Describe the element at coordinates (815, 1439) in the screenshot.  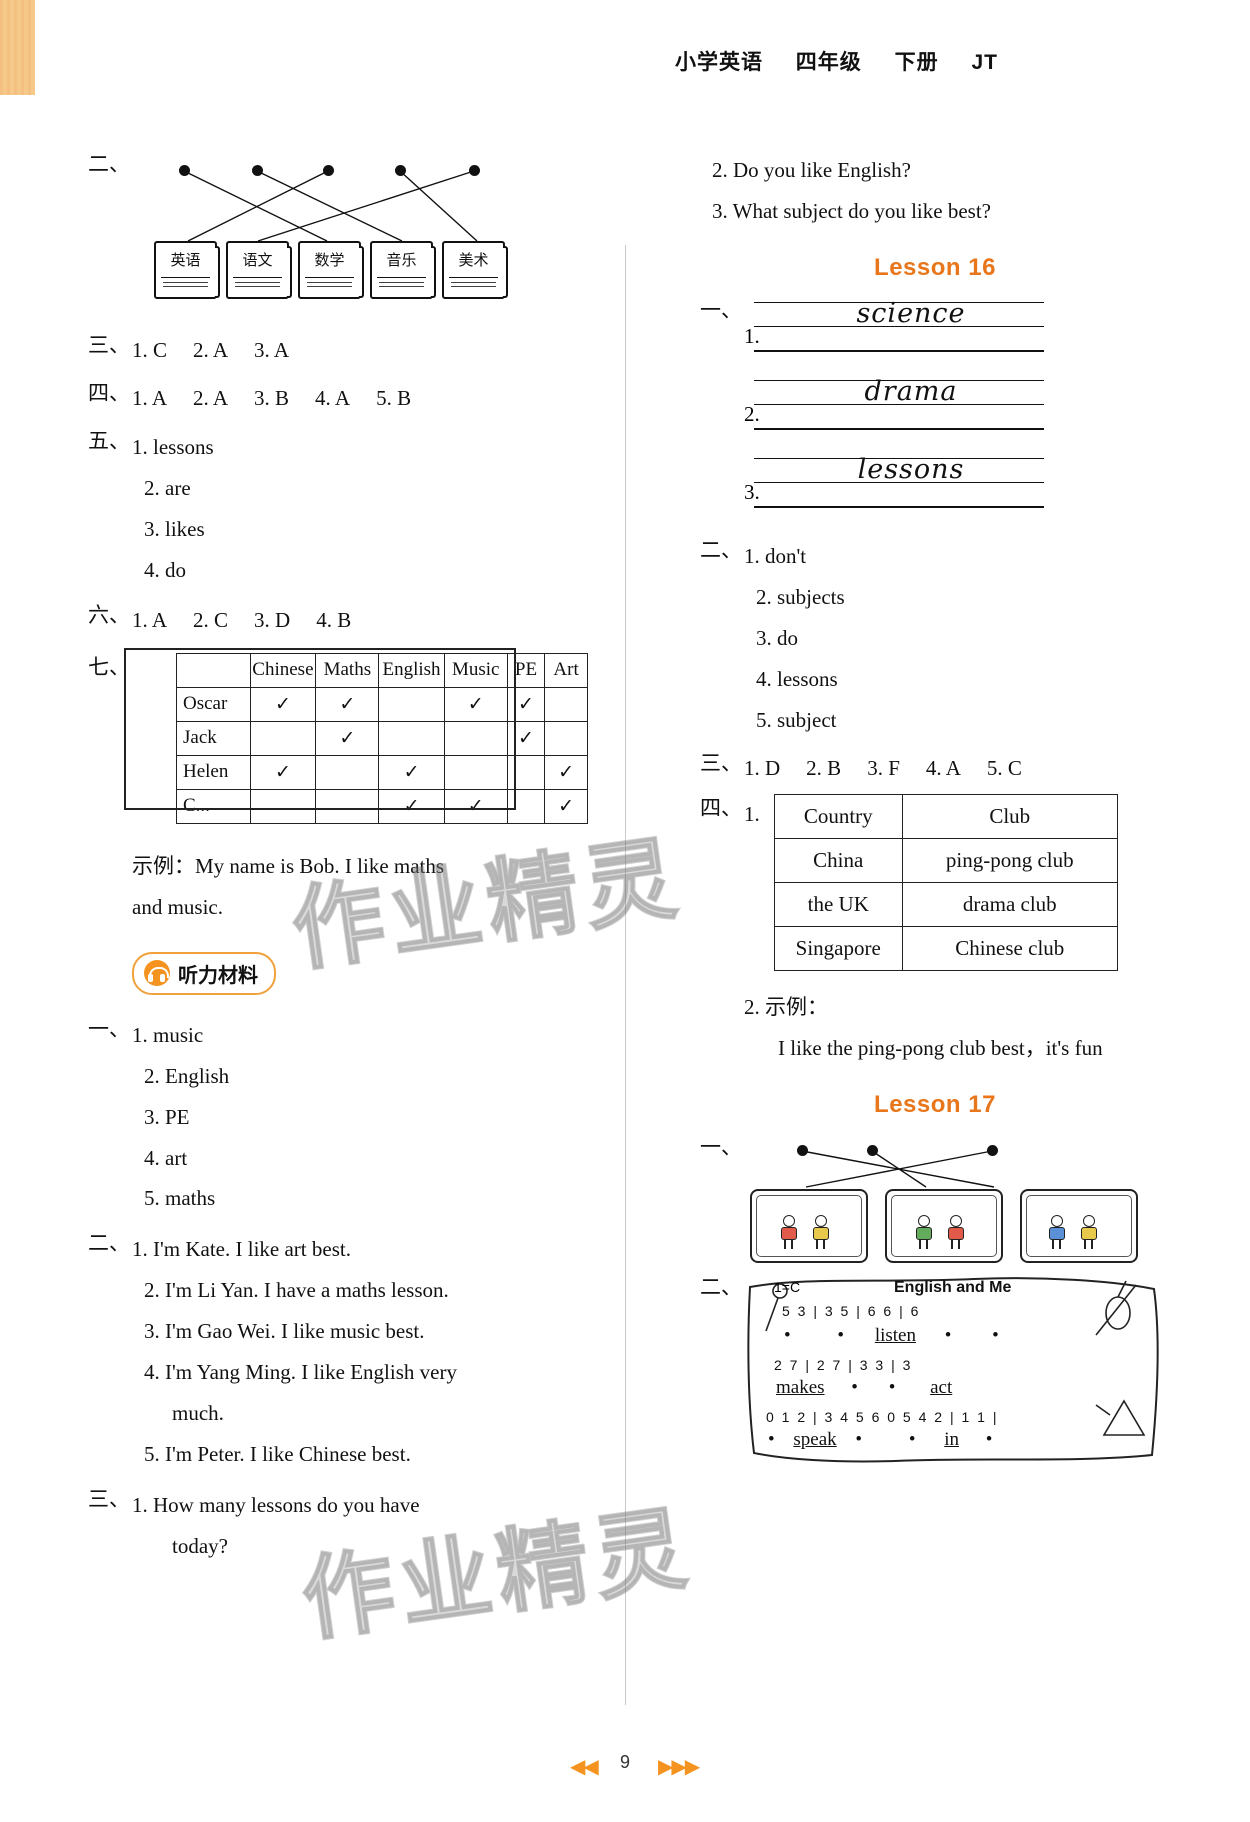
I see `lyric-word: speak` at that location.